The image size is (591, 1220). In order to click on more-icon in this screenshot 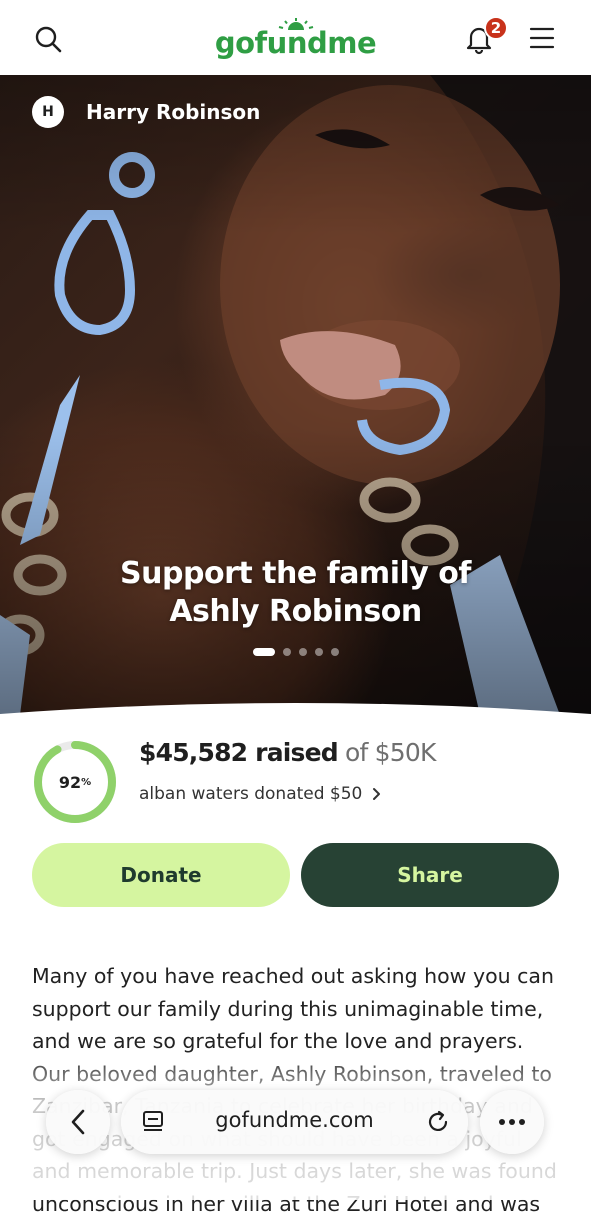, I will do `click(512, 1122)`.